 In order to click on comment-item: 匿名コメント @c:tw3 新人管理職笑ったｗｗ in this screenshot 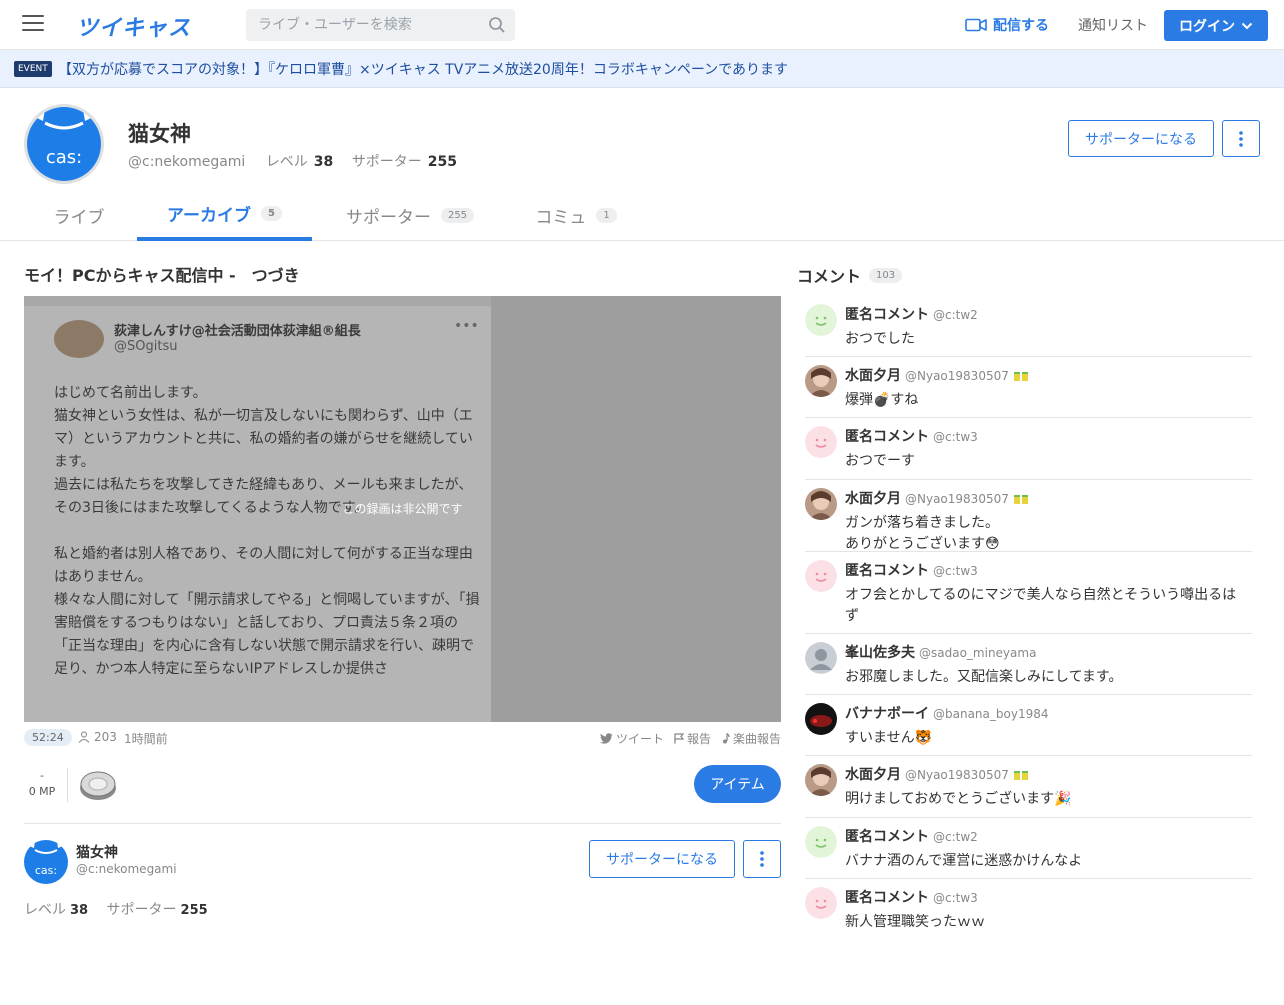, I will do `click(1028, 909)`.